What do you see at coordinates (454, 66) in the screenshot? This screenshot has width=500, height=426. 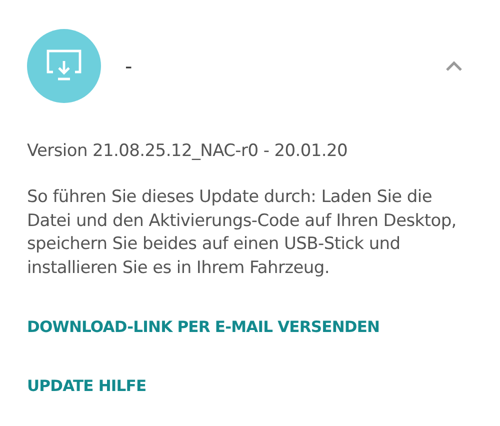 I see `chevron-up-icon` at bounding box center [454, 66].